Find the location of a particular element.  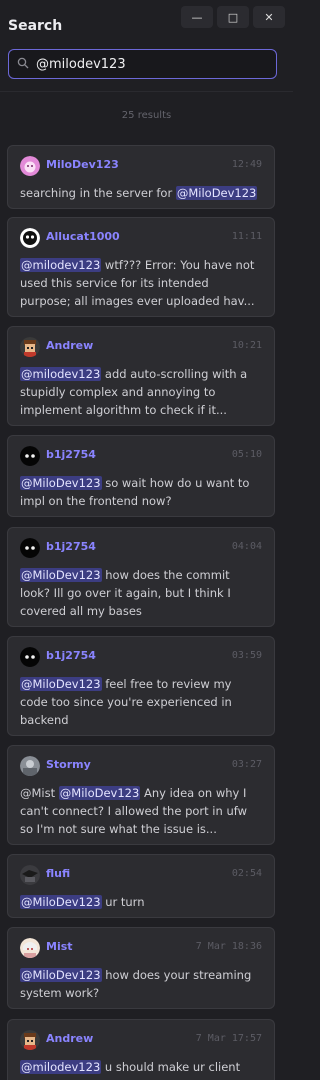

message-author: Mist is located at coordinates (59, 946).